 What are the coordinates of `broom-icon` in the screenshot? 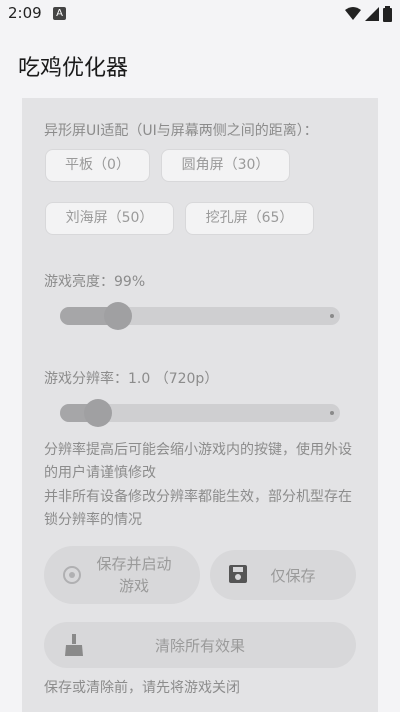 It's located at (74, 645).